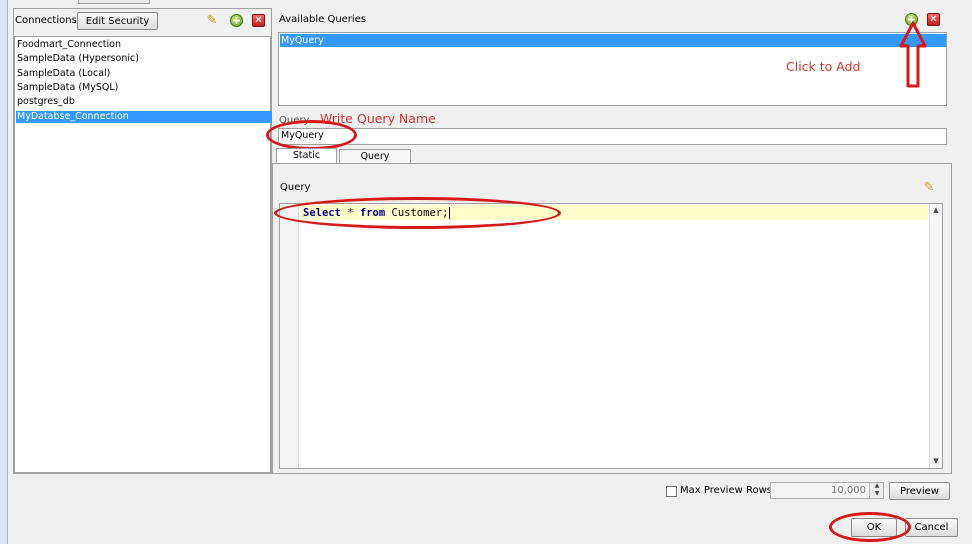  Describe the element at coordinates (143, 45) in the screenshot. I see `connection-item: Foodmart_Connection` at that location.